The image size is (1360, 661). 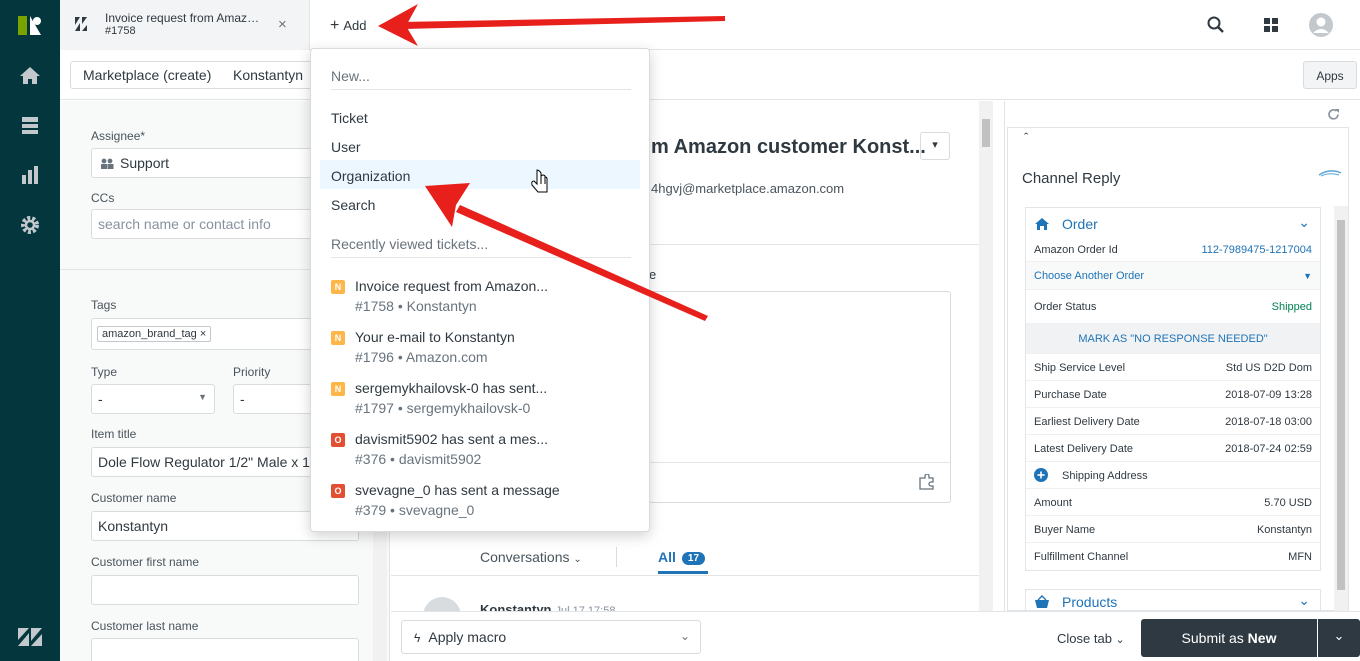 I want to click on submit-prefix: Submit as, so click(x=1212, y=638).